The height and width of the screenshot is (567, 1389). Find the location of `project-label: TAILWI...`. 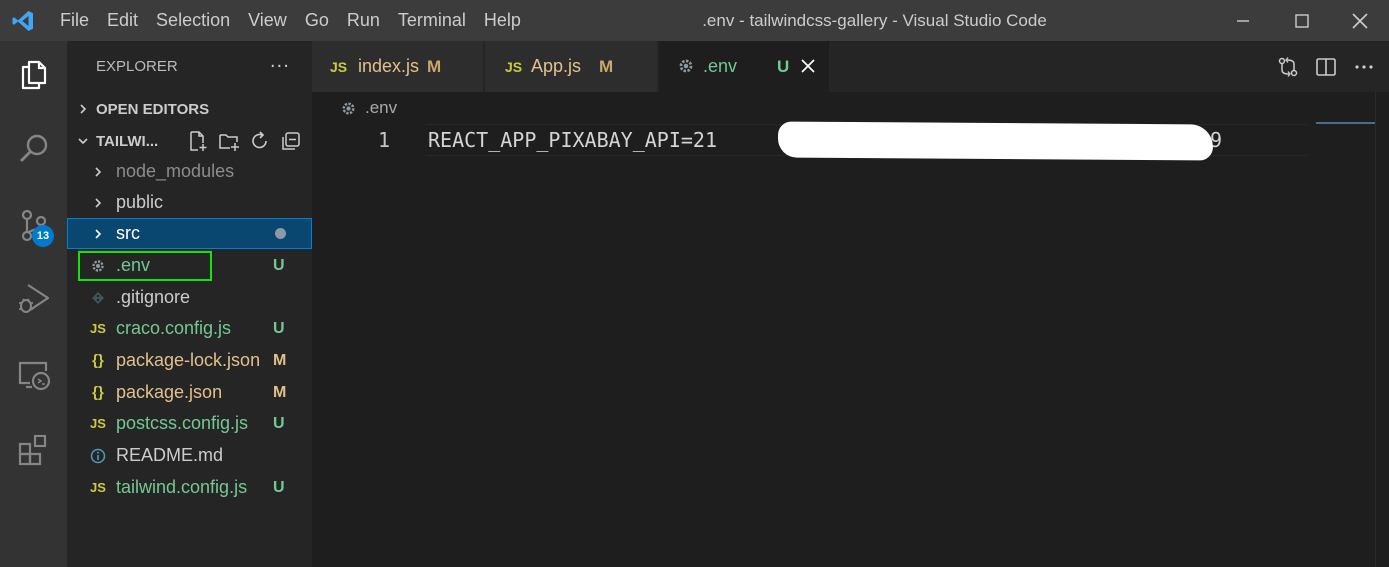

project-label: TAILWI... is located at coordinates (127, 141).